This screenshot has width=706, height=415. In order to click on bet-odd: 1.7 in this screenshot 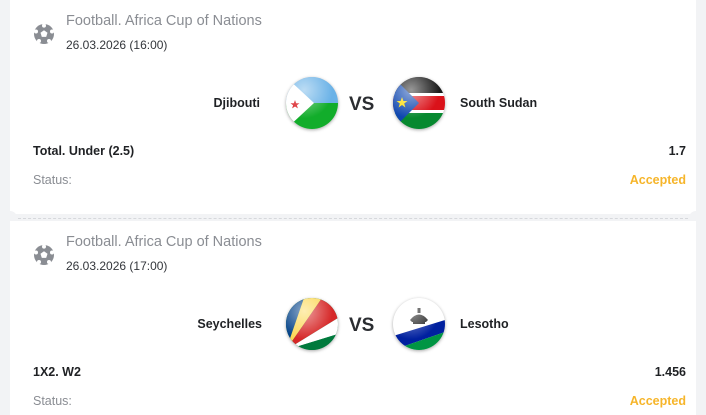, I will do `click(677, 151)`.